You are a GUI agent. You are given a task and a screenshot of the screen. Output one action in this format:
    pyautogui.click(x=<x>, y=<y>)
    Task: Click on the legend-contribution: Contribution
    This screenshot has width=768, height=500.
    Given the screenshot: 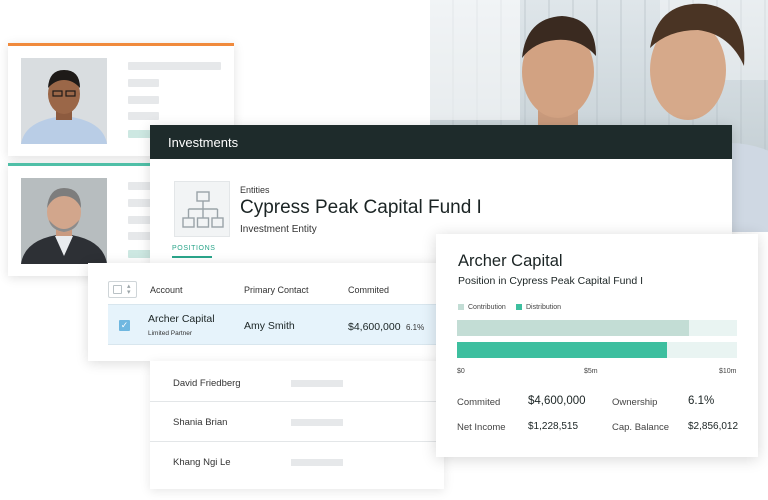 What is the action you would take?
    pyautogui.click(x=482, y=307)
    